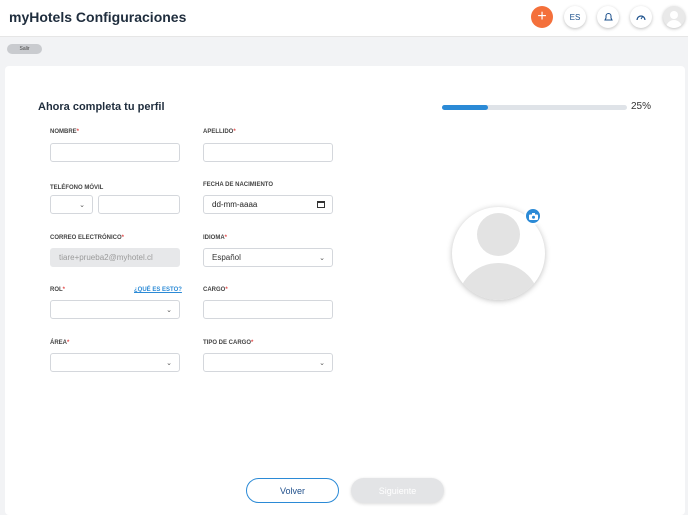 Image resolution: width=688 pixels, height=515 pixels. I want to click on user-menu-button, so click(674, 17).